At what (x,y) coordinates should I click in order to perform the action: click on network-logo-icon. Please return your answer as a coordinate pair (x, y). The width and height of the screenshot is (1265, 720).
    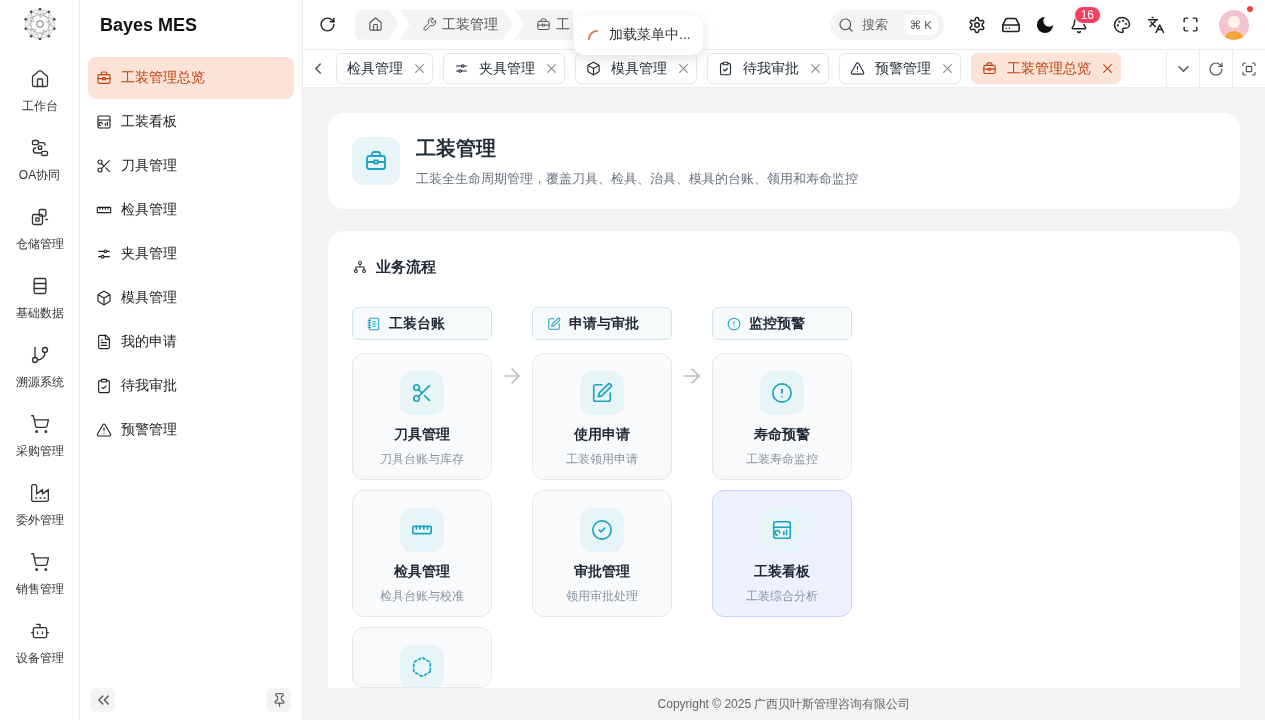
    Looking at the image, I should click on (39, 24).